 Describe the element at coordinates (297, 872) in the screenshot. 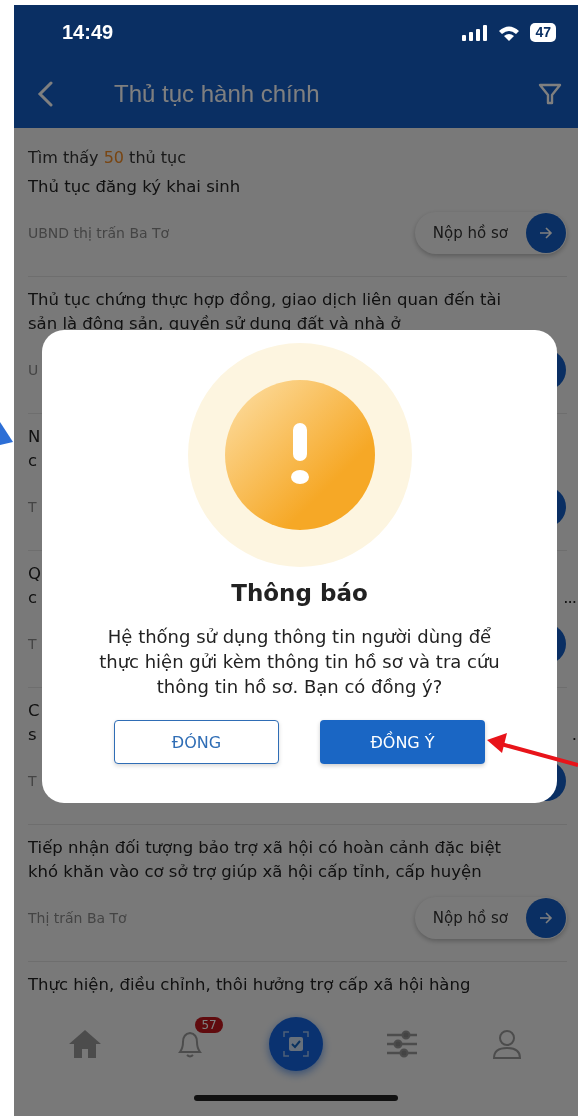

I see `procedure-title: khó khăn vào cơ sở trợ giúp xã hội cấp tỉnh, cấp huyện` at that location.